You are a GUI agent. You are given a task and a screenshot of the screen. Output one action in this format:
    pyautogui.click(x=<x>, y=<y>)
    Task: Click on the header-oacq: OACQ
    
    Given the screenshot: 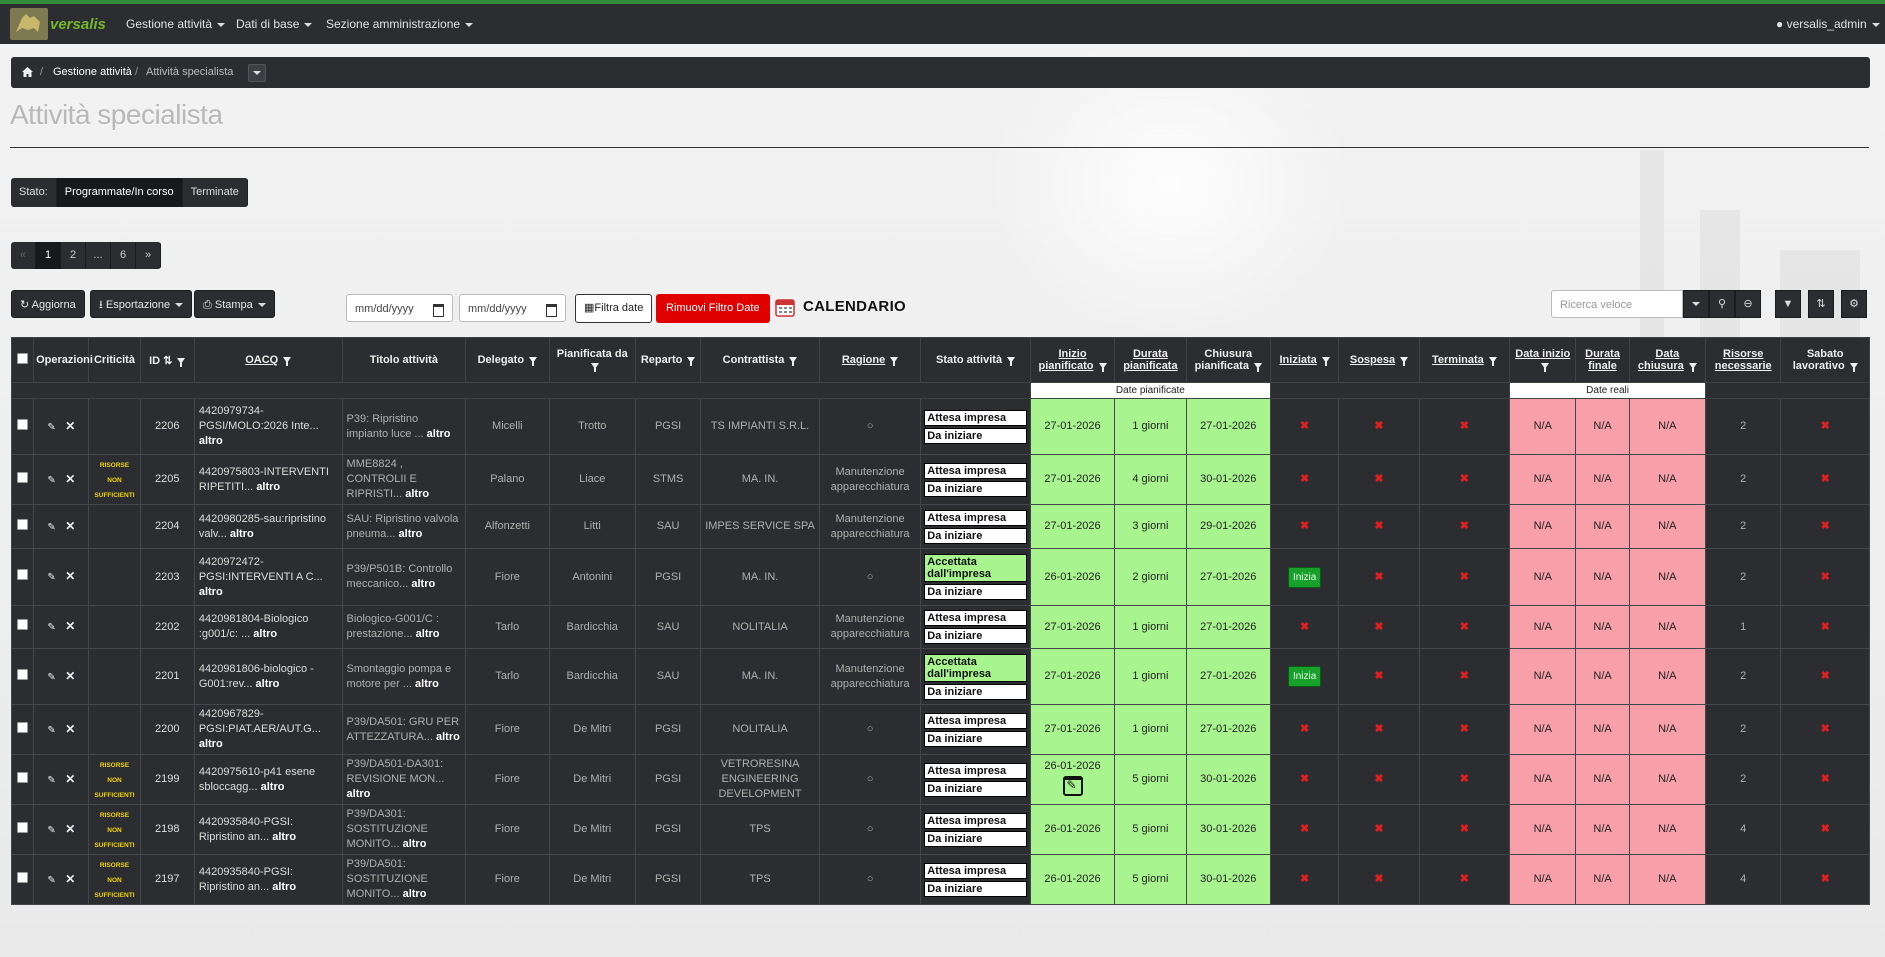 What is the action you would take?
    pyautogui.click(x=268, y=360)
    